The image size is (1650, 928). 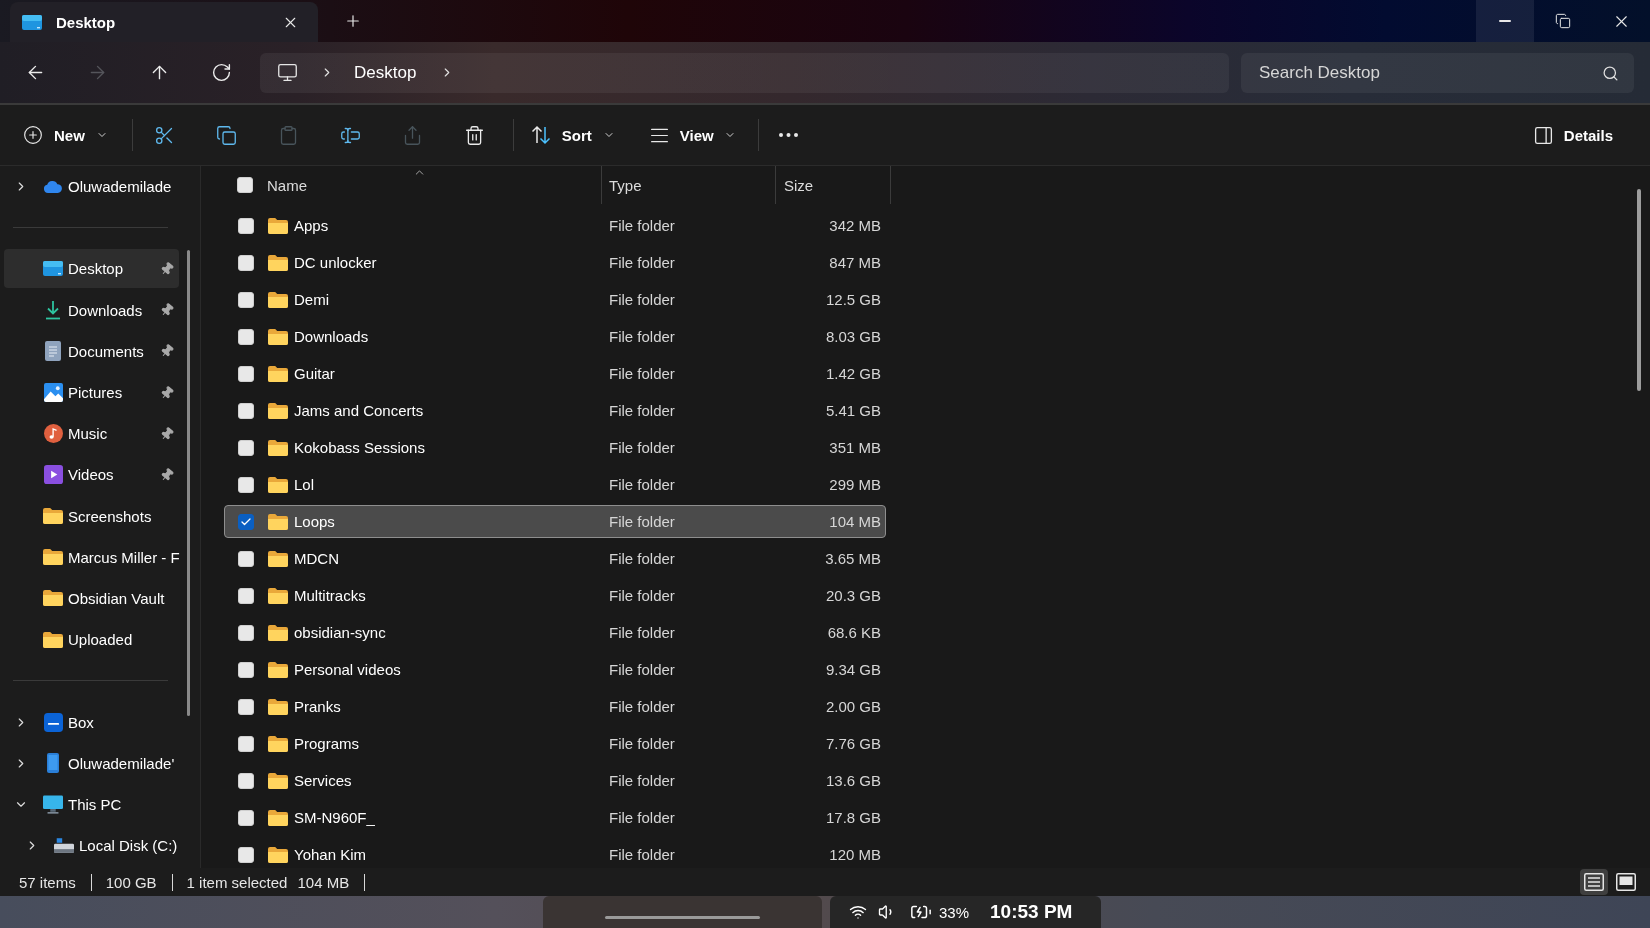 I want to click on document-icon, so click(x=53, y=351).